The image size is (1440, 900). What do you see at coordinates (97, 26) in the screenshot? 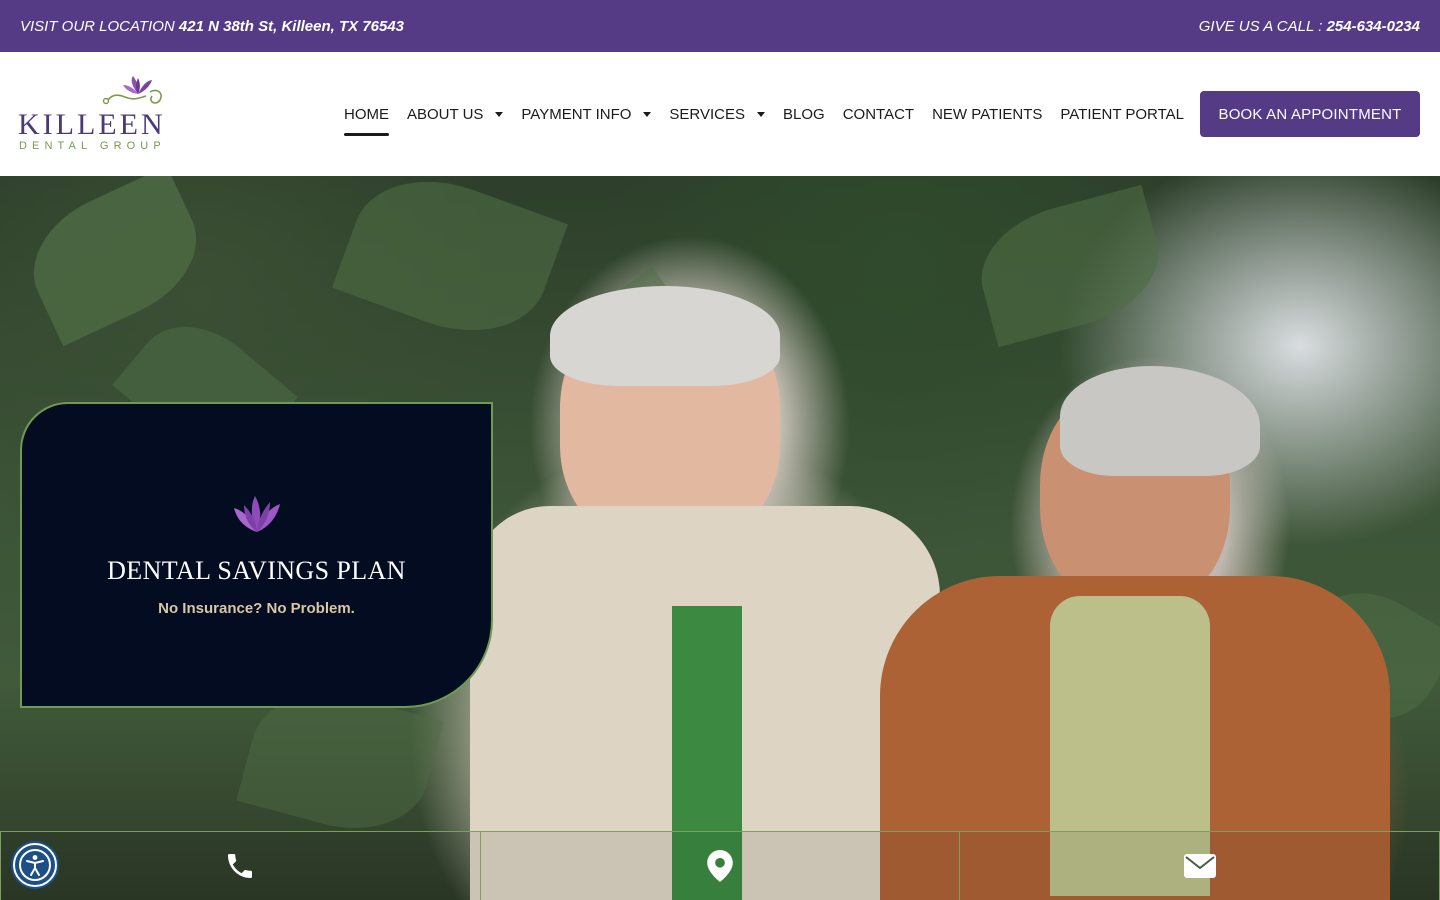
I see `location-prefix: VISIT OUR LOCATION` at bounding box center [97, 26].